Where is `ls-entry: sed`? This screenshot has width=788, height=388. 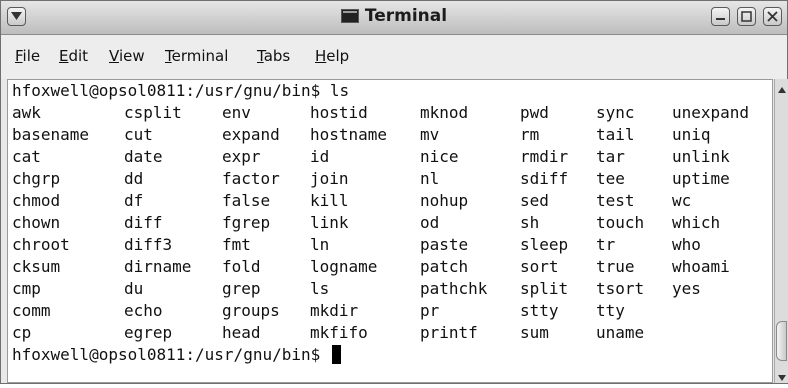 ls-entry: sed is located at coordinates (534, 200).